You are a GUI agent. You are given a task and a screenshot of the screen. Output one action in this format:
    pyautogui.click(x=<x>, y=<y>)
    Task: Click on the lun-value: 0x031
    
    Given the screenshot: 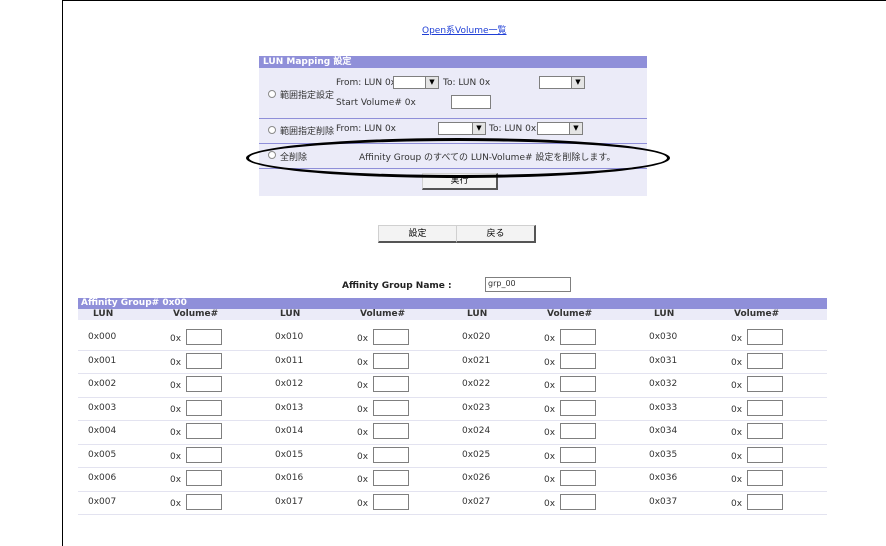 What is the action you would take?
    pyautogui.click(x=663, y=360)
    